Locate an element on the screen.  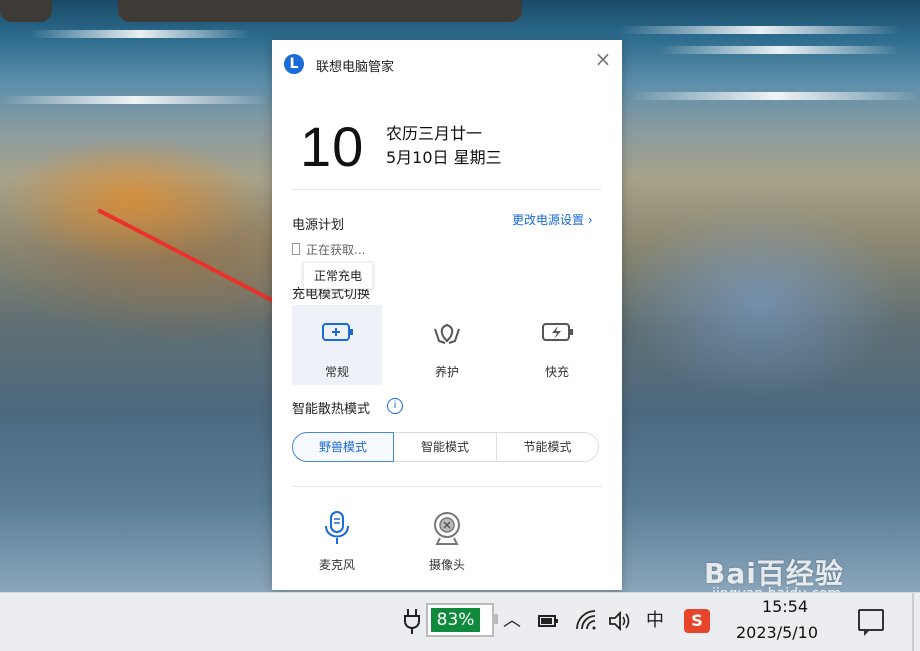
camera-disabled-icon is located at coordinates (447, 528).